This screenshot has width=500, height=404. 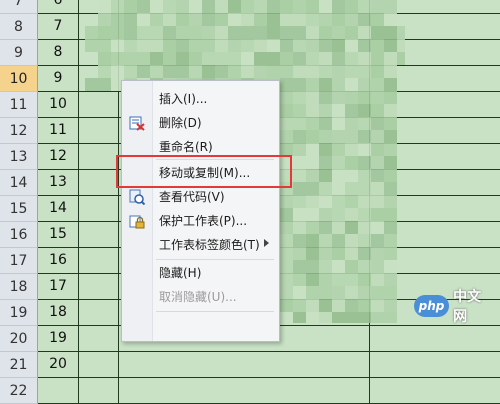 I want to click on cell-a: 18, so click(x=58, y=313).